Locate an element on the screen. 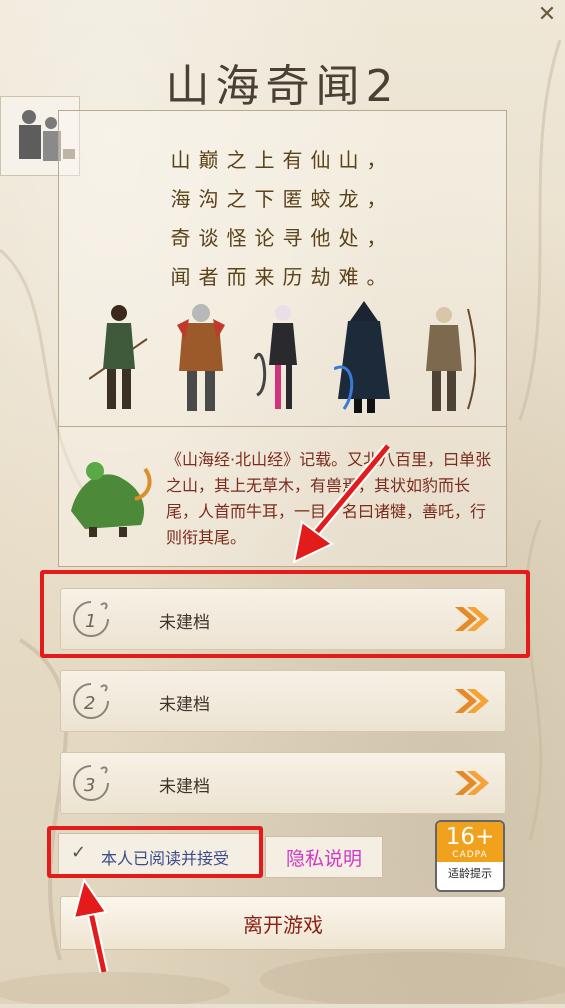  red-arrow-down-left-icon is located at coordinates (342, 503).